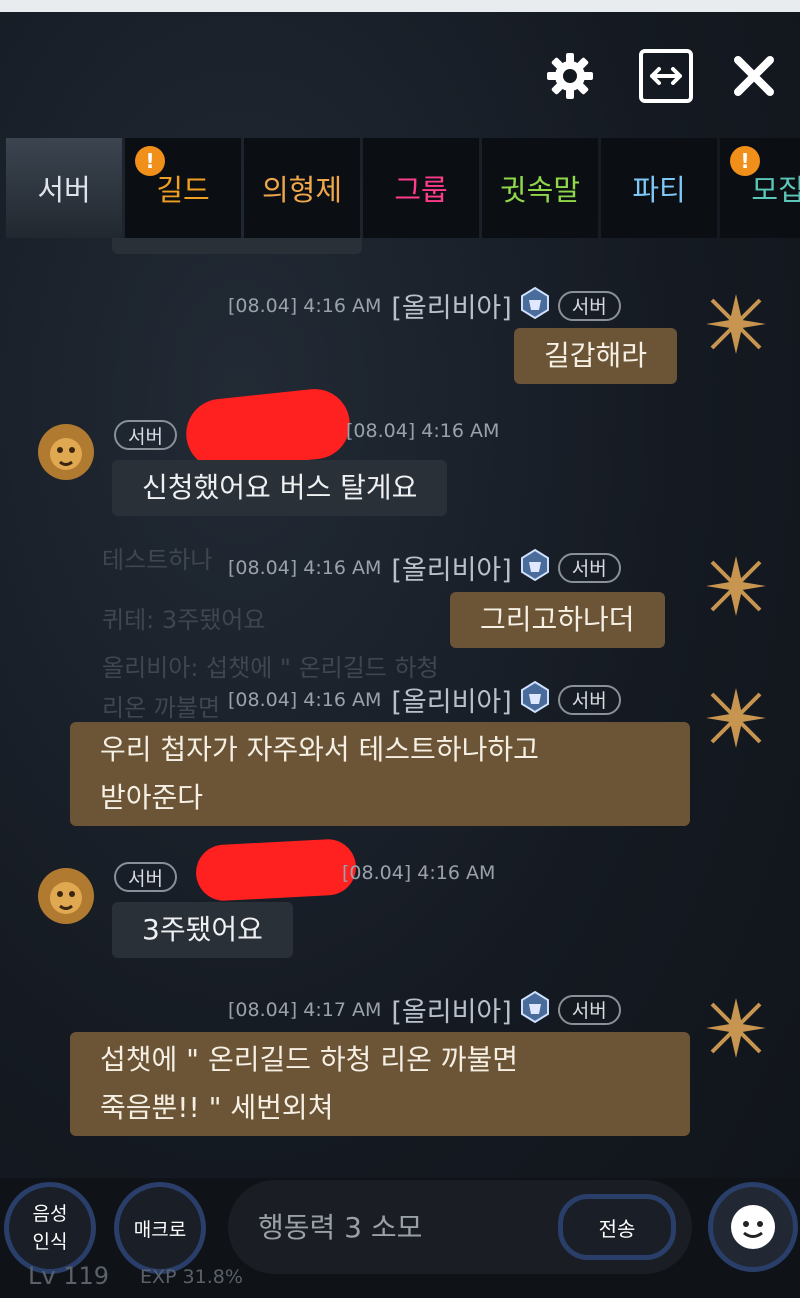 The image size is (800, 1298). What do you see at coordinates (184, 620) in the screenshot?
I see `background-text: 퀴테: 3주됐어요` at bounding box center [184, 620].